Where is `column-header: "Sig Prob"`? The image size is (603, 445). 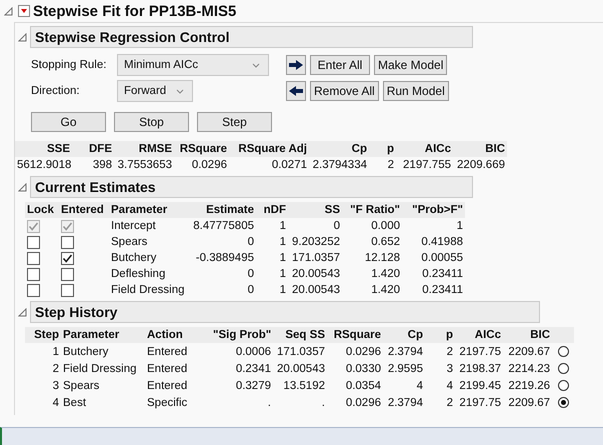
column-header: "Sig Prob" is located at coordinates (242, 335).